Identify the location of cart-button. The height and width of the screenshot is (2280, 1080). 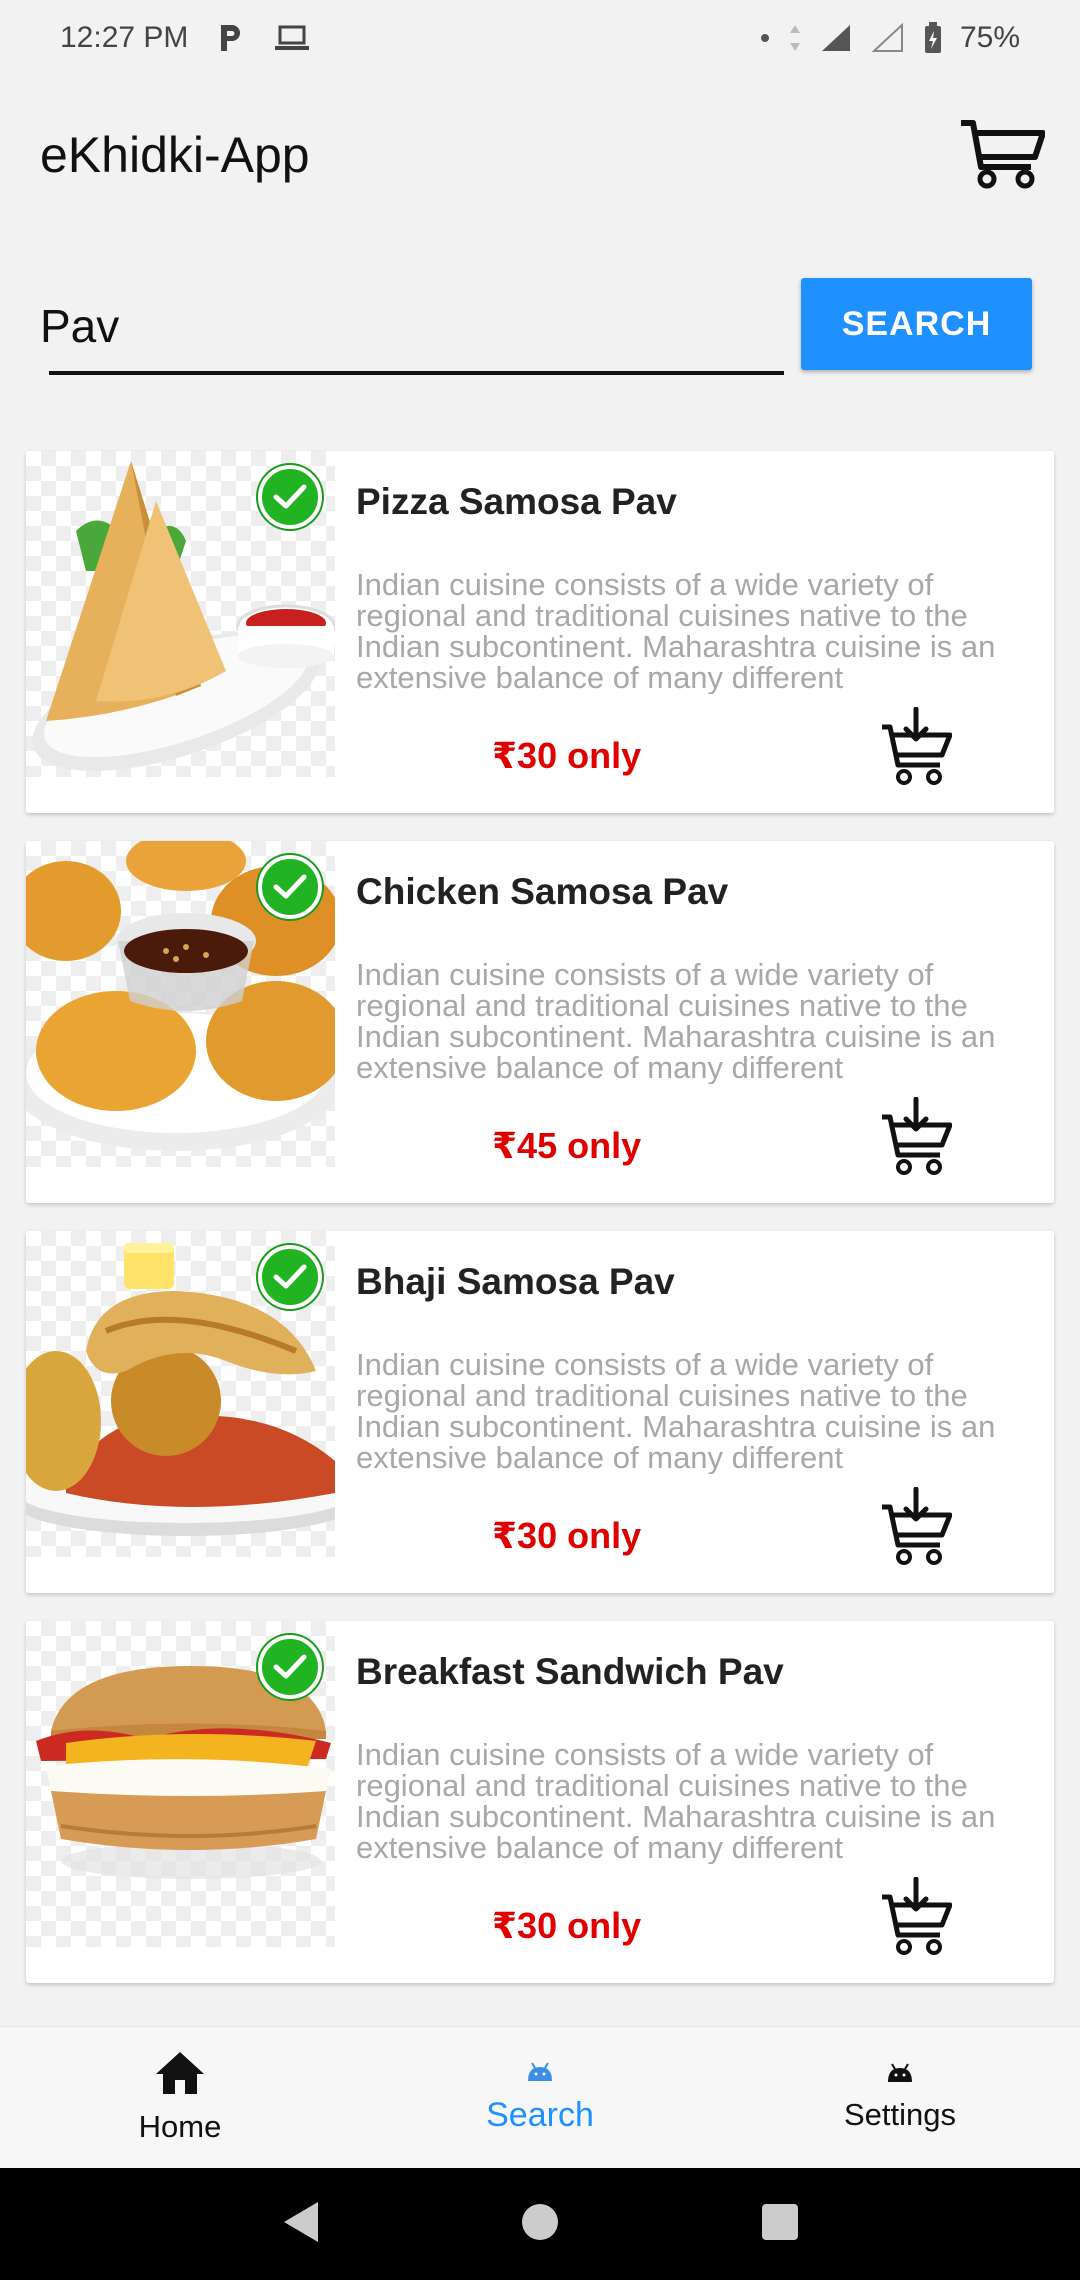
(1002, 155).